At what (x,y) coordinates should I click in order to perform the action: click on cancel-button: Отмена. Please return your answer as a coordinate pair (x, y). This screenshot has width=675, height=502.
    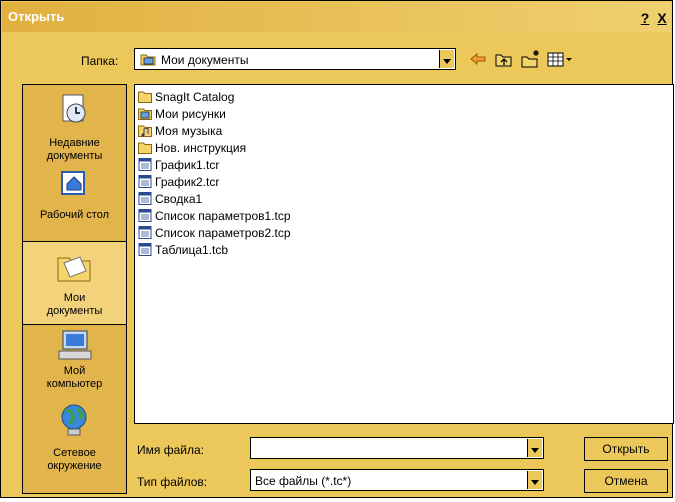
    Looking at the image, I should click on (626, 481).